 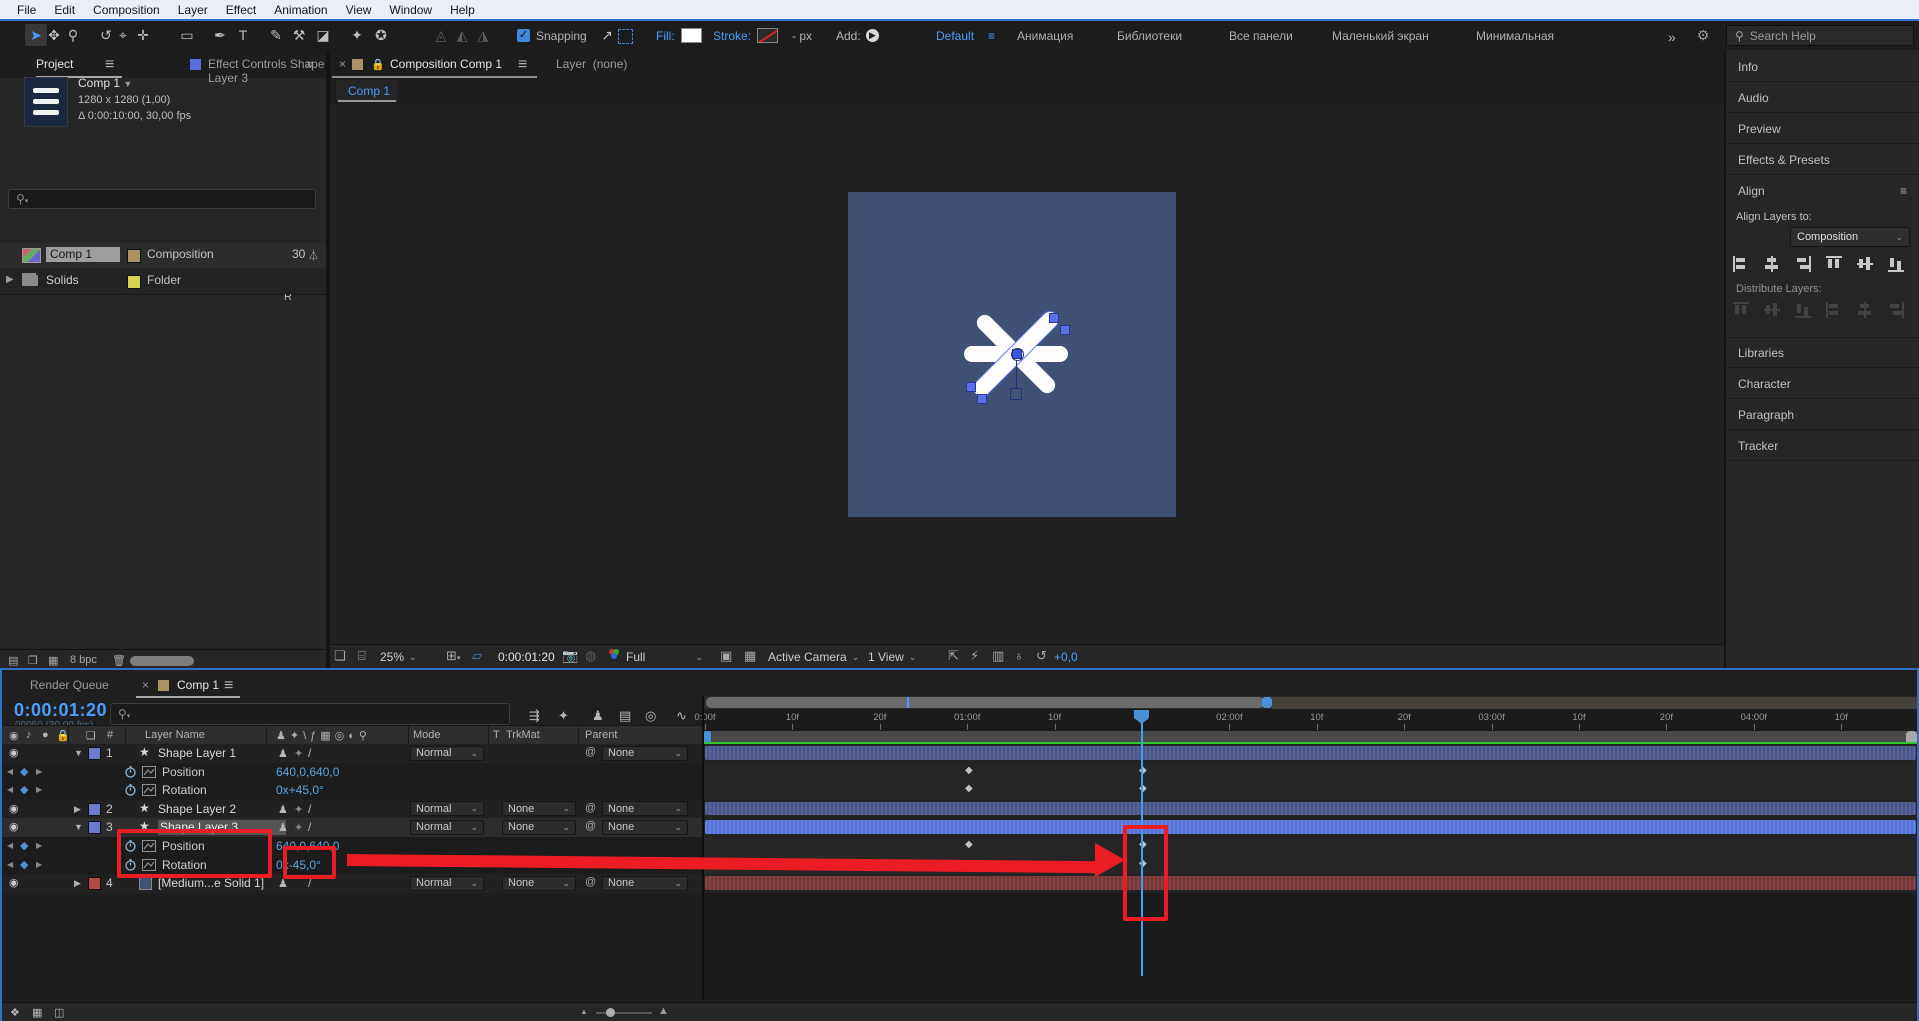 I want to click on viewer-tab-comp1: Comp 1, so click(x=367, y=91).